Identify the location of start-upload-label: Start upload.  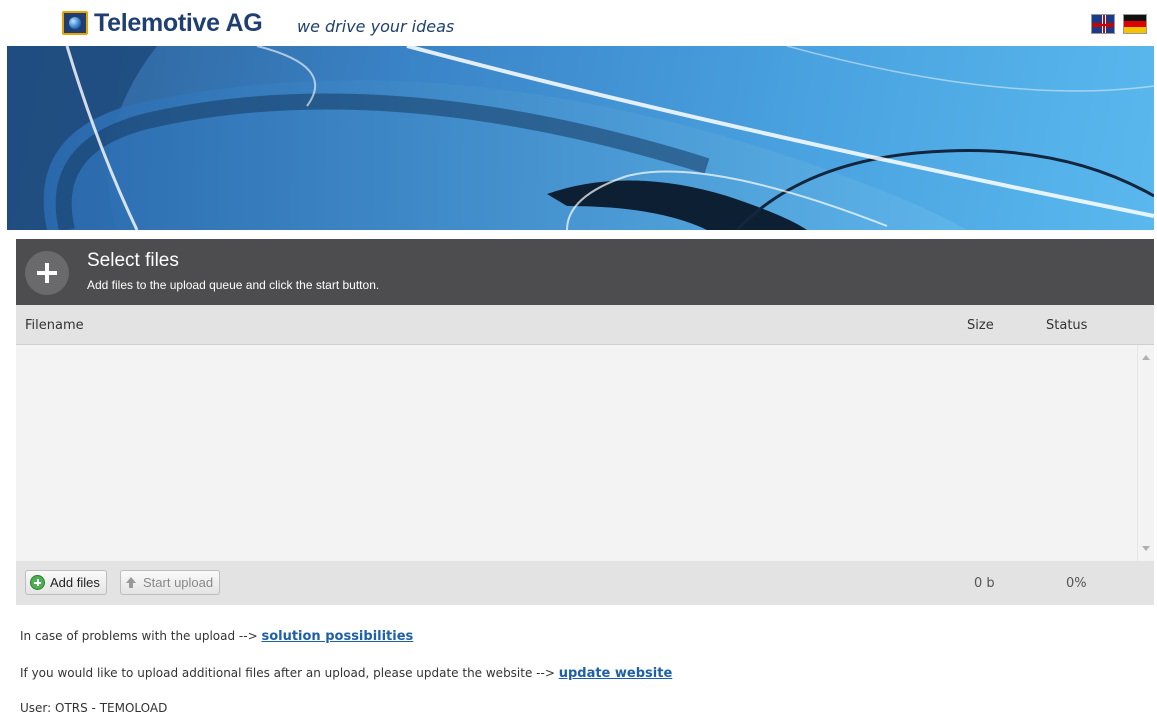
(178, 582).